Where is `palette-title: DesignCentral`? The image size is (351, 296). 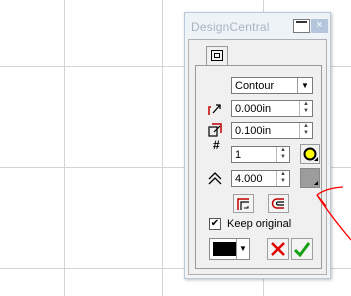 palette-title: DesignCentral is located at coordinates (230, 27).